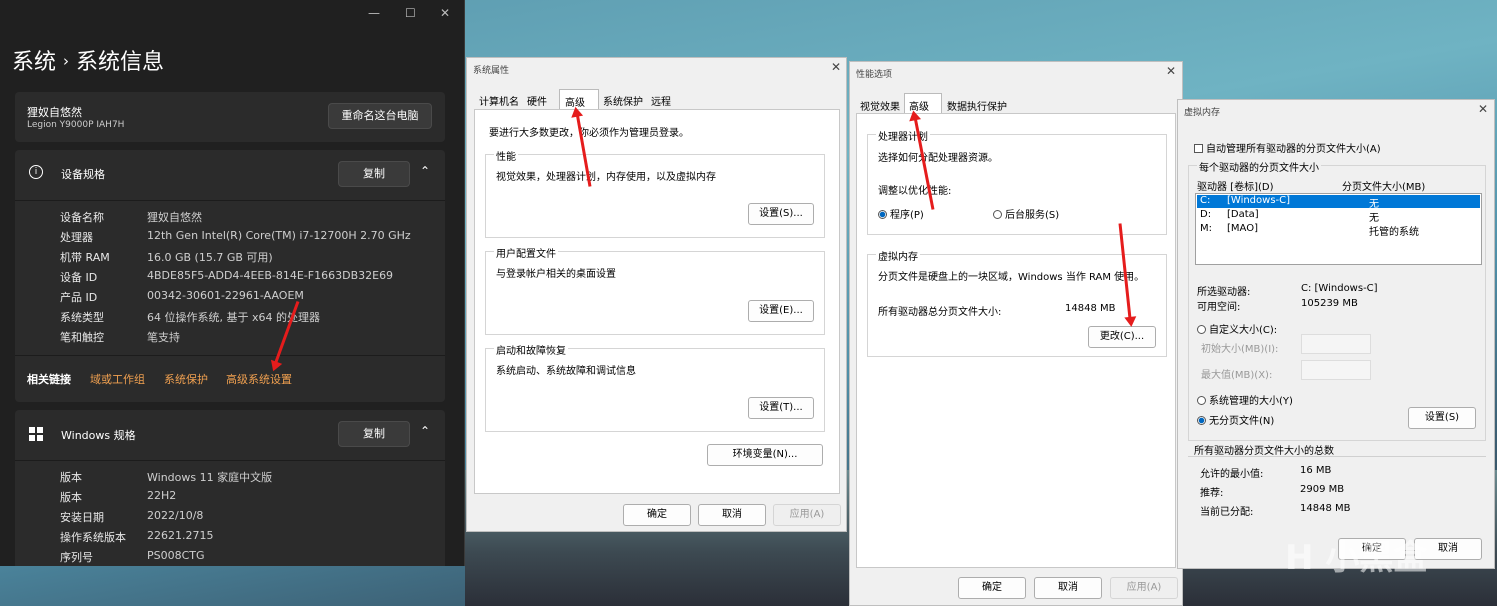 The width and height of the screenshot is (1497, 606). Describe the element at coordinates (903, 135) in the screenshot. I see `group-label: 处理器计划` at that location.